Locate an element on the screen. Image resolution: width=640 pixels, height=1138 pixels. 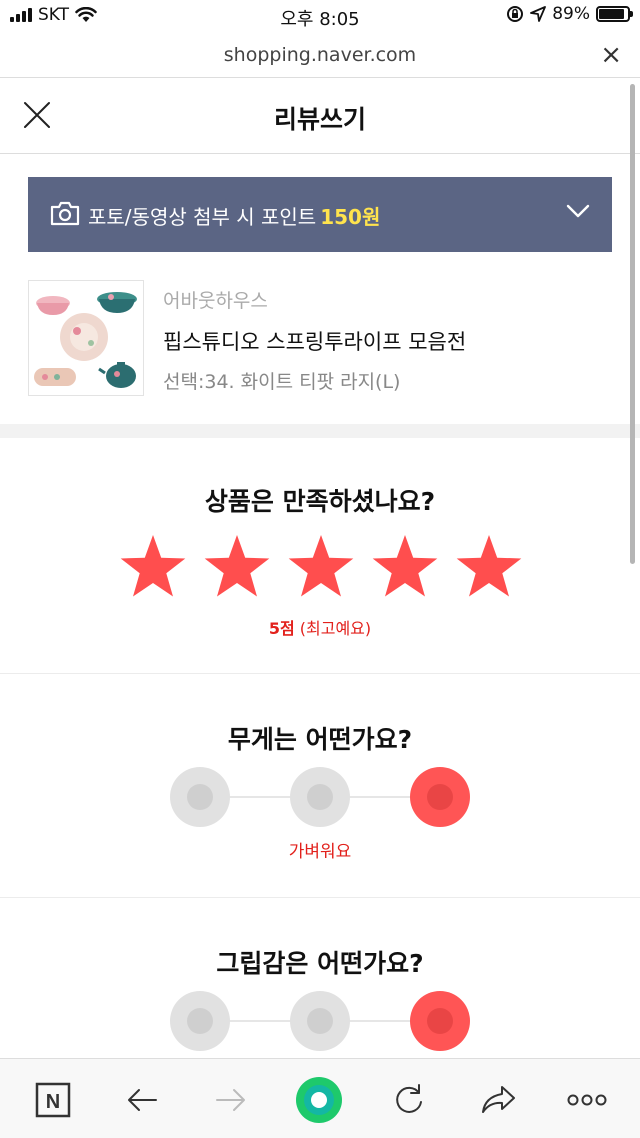
page-title: 리뷰쓰기 is located at coordinates (319, 119).